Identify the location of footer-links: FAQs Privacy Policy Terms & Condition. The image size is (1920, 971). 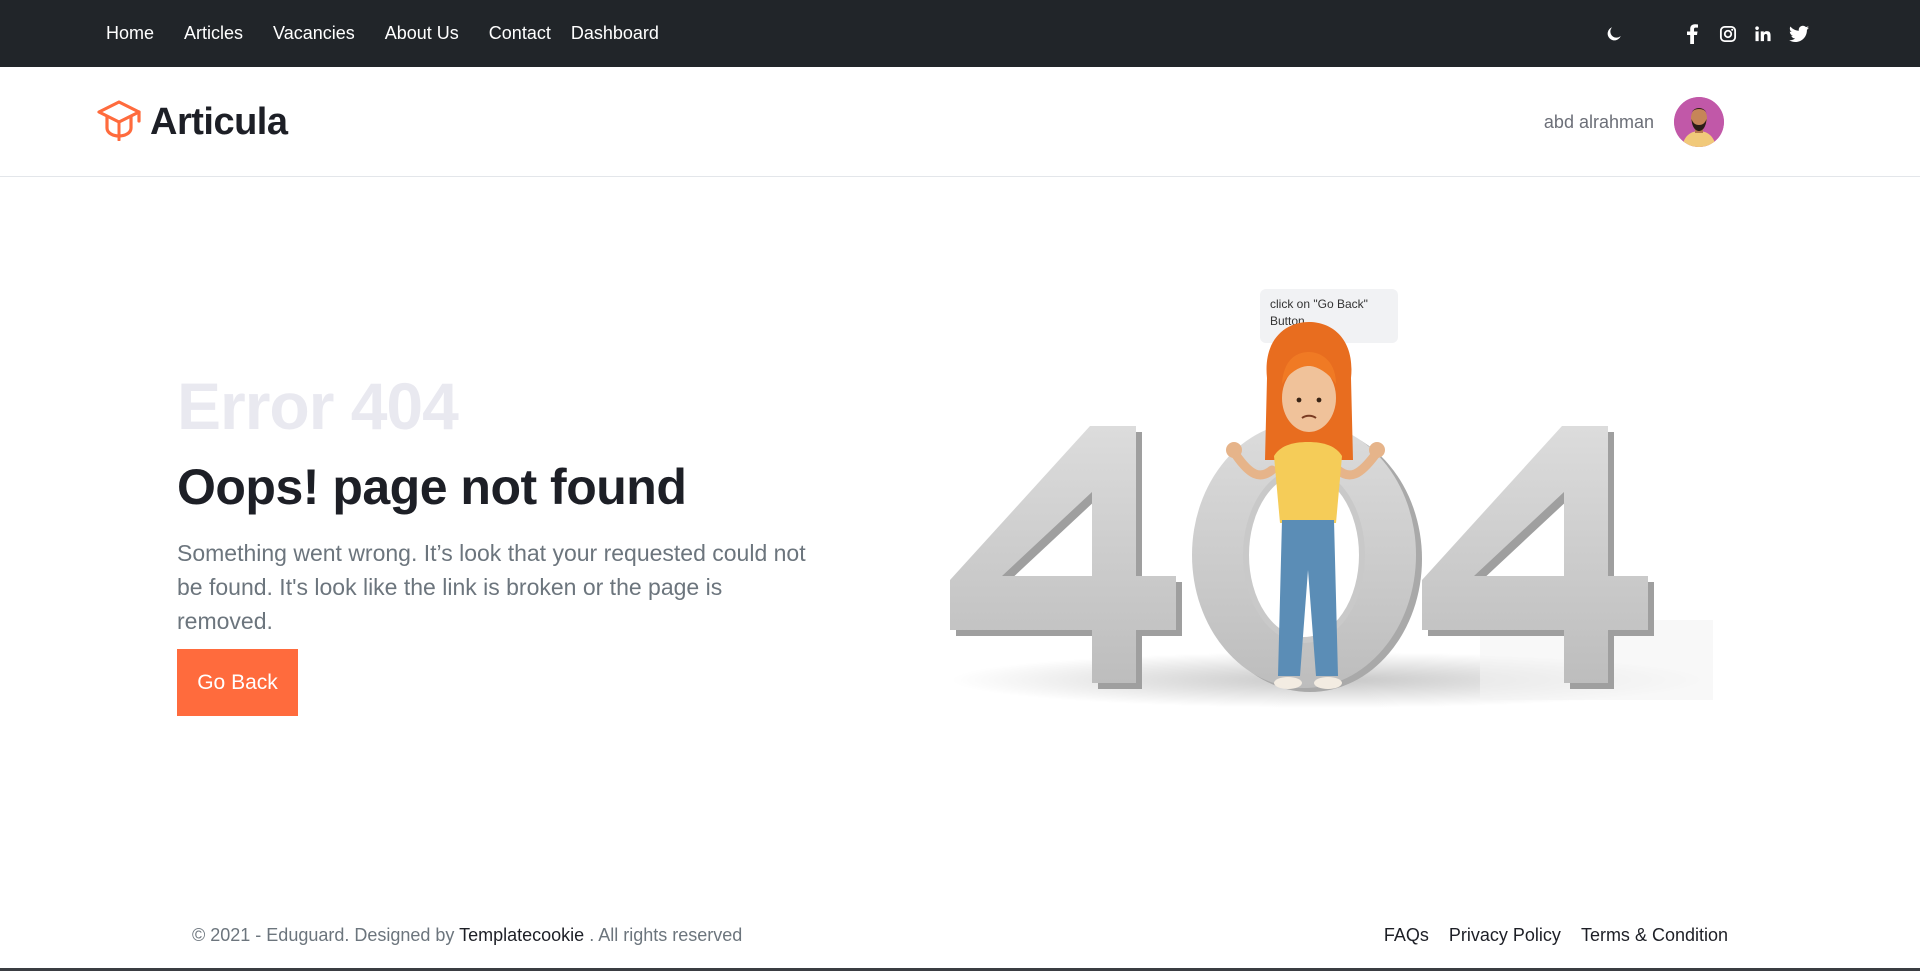
(1546, 935).